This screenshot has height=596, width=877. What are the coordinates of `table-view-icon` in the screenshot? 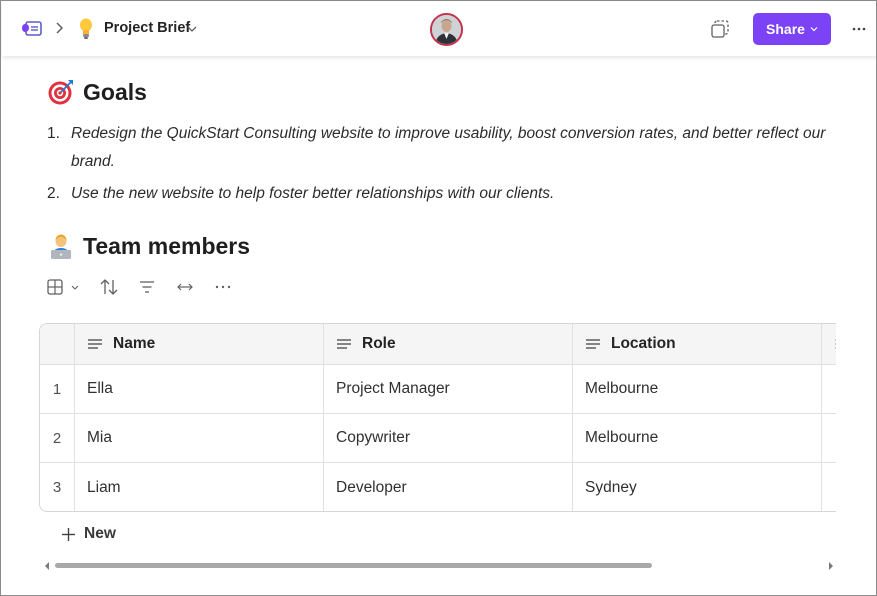 It's located at (64, 287).